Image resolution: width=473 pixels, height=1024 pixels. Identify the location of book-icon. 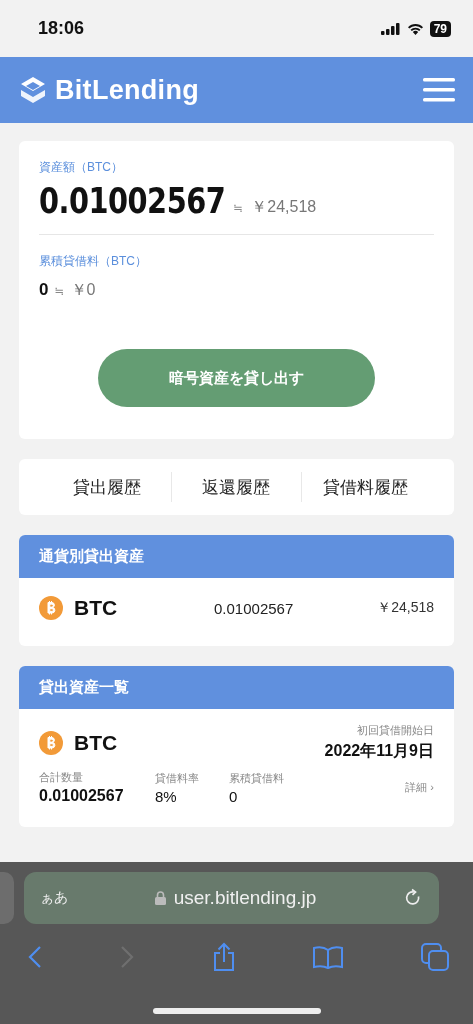
(328, 957).